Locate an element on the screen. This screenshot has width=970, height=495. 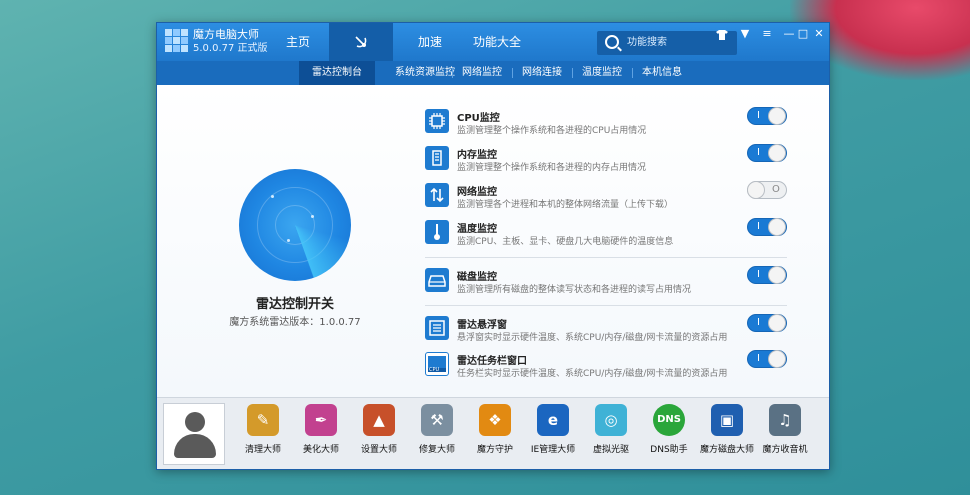
tab-features: 功能大全 is located at coordinates (497, 42).